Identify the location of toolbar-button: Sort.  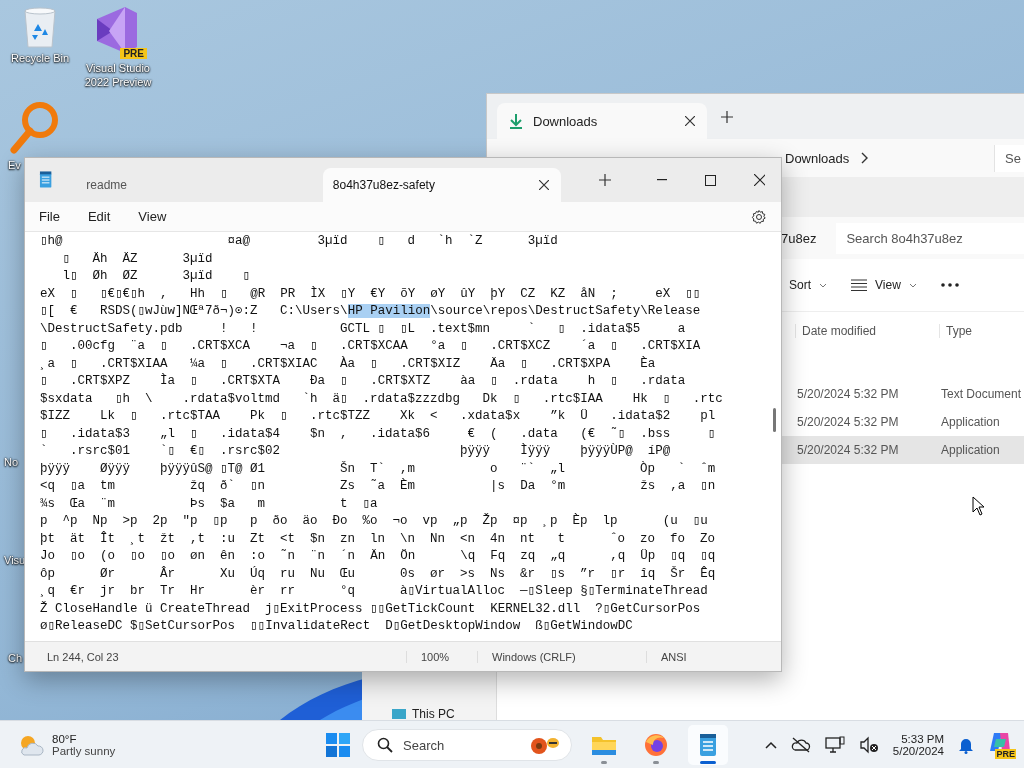
(808, 285).